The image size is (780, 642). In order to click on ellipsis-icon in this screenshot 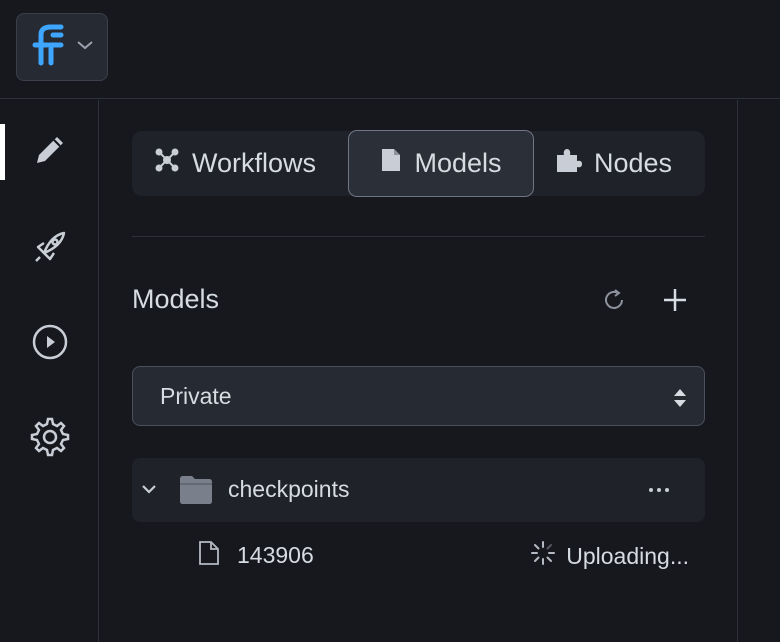, I will do `click(659, 490)`.